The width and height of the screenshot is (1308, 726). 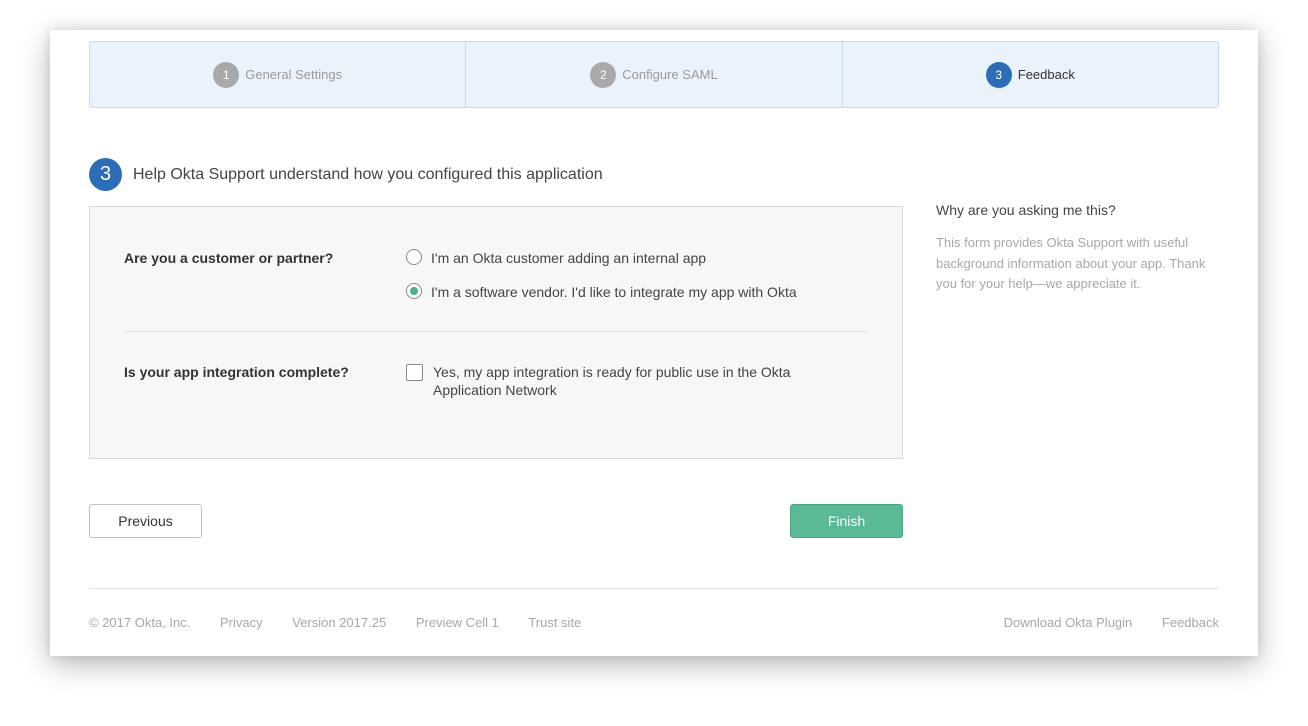 I want to click on step-general-settings: 1 General Settings, so click(x=278, y=74).